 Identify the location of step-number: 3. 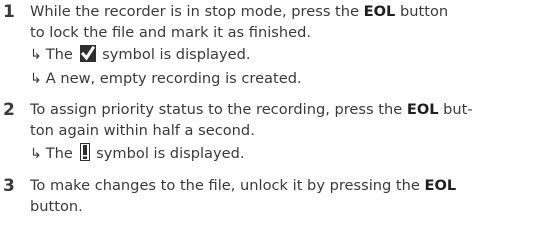
(9, 186).